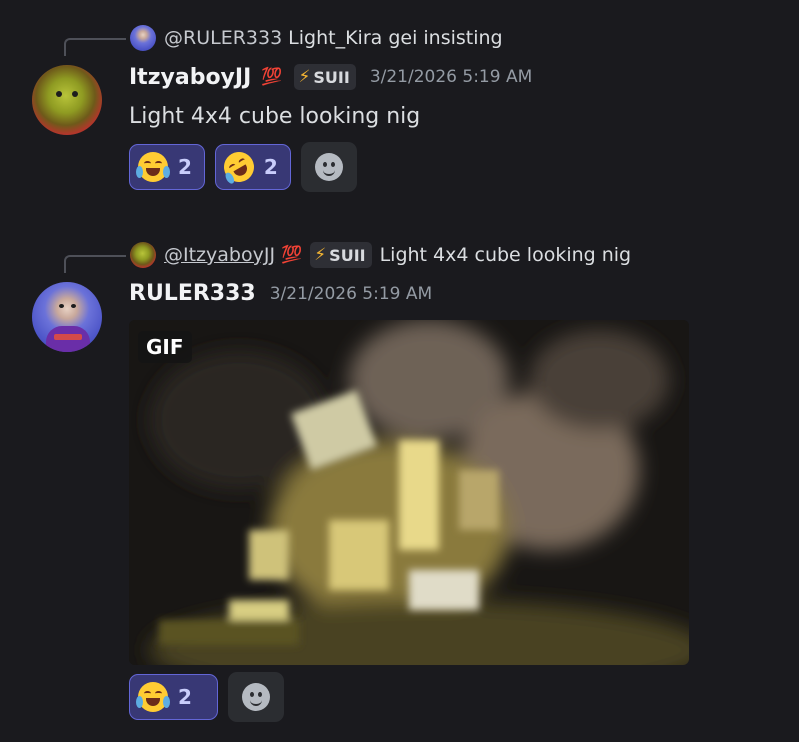 The height and width of the screenshot is (742, 799). I want to click on reply-author: @RULER333, so click(223, 38).